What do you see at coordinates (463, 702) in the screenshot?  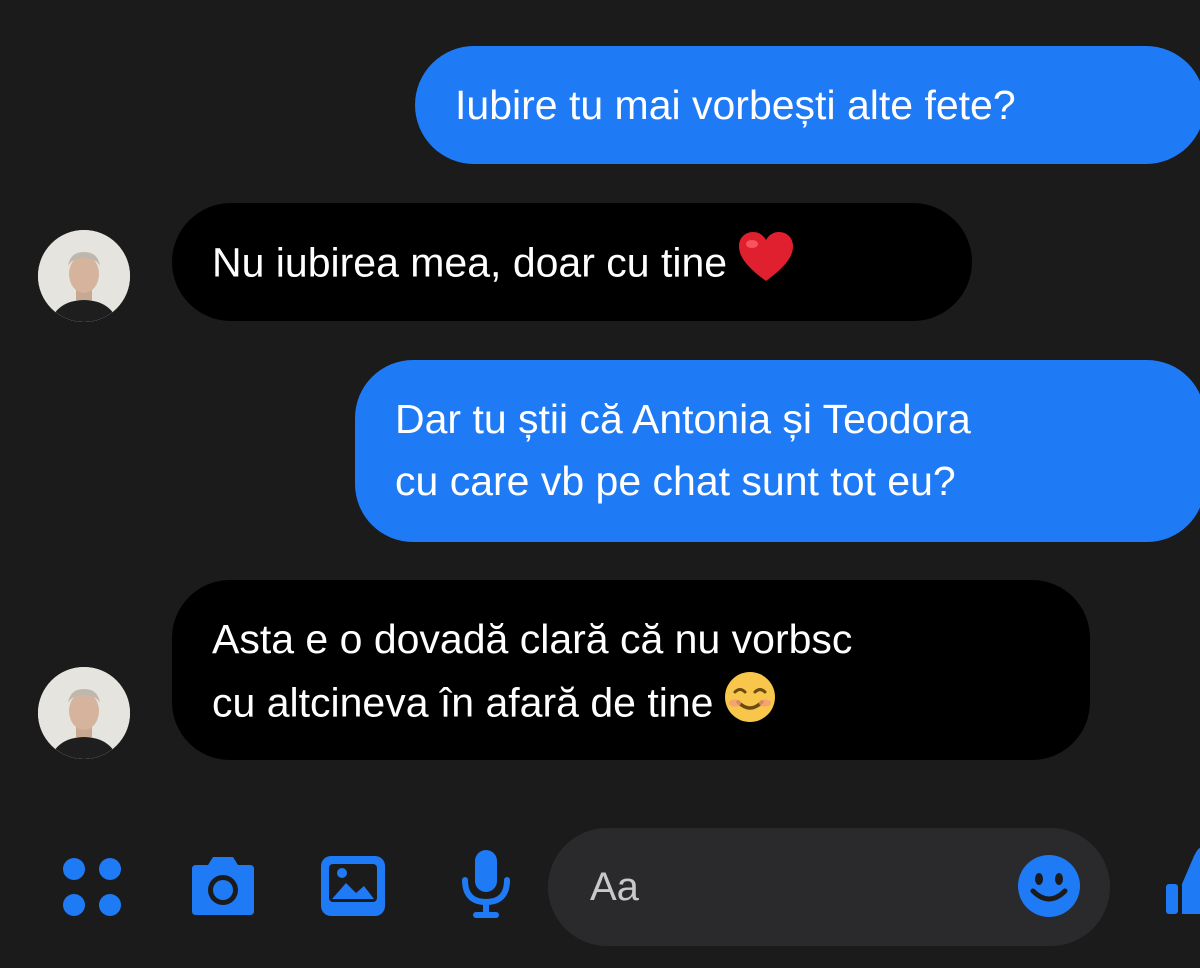 I see `message-text: cu altcineva în afară de tine` at bounding box center [463, 702].